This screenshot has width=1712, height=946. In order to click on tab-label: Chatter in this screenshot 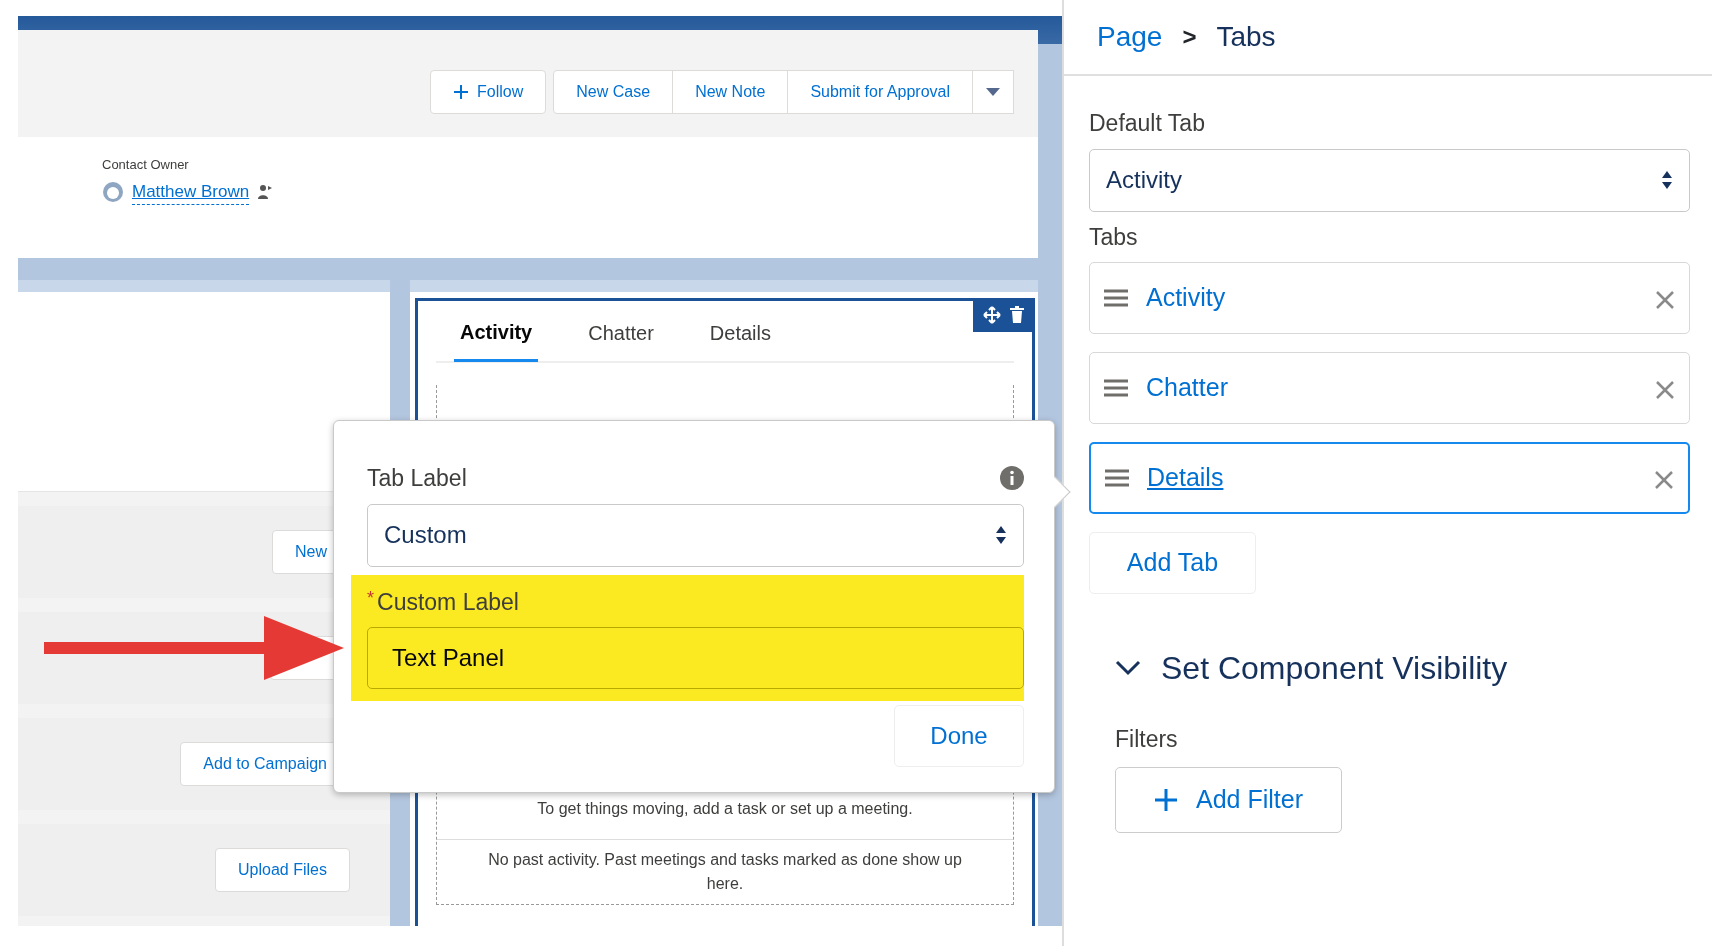, I will do `click(1187, 388)`.